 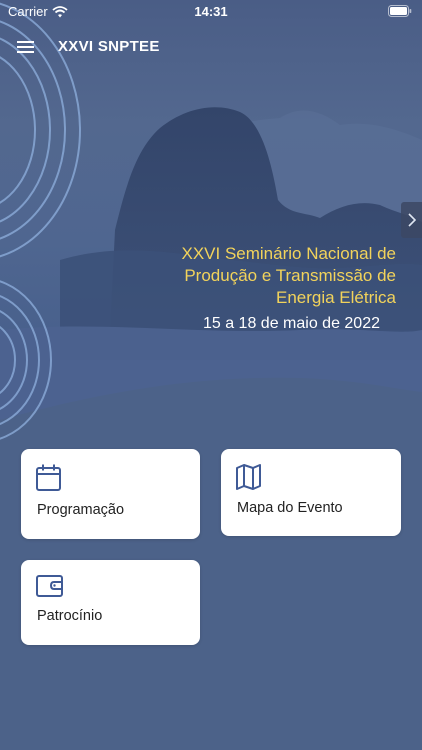 I want to click on map-icon, so click(x=248, y=477).